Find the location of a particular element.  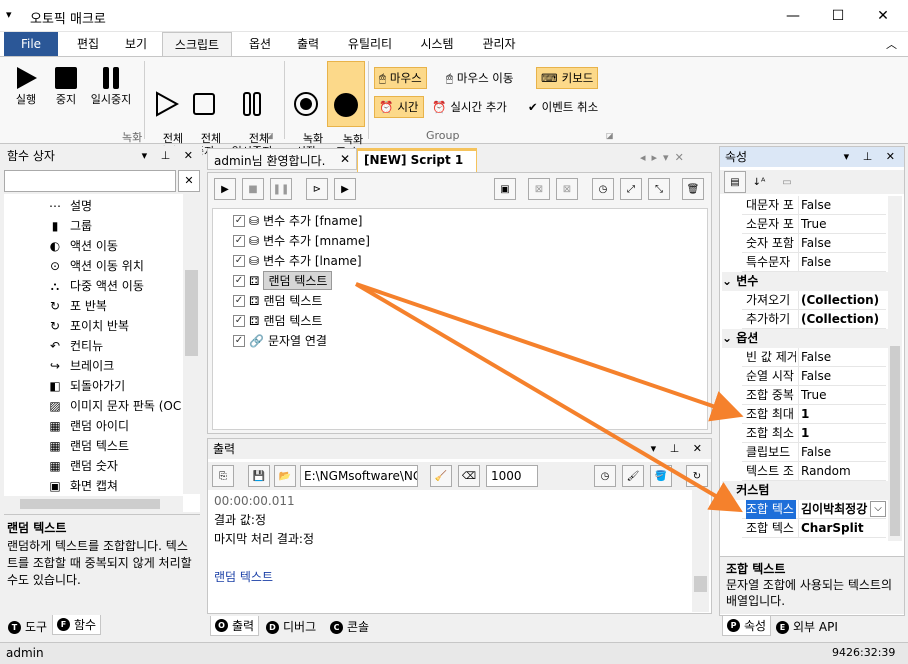

function-item: ▦ 랜덤 텍스트 is located at coordinates (88, 446).